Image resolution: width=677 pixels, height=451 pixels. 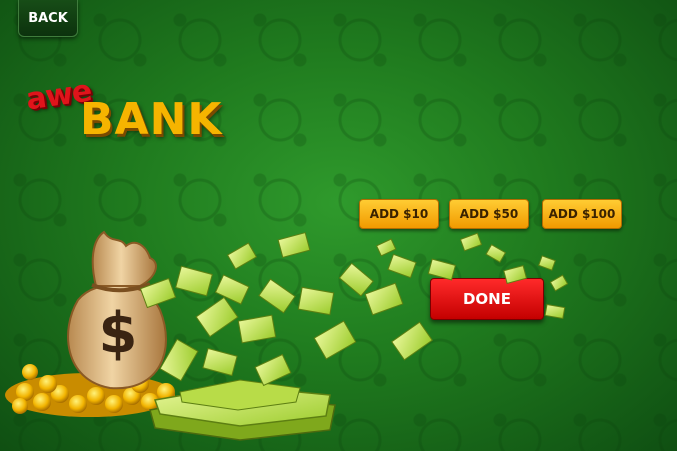 What do you see at coordinates (242, 410) in the screenshot?
I see `cash-stack` at bounding box center [242, 410].